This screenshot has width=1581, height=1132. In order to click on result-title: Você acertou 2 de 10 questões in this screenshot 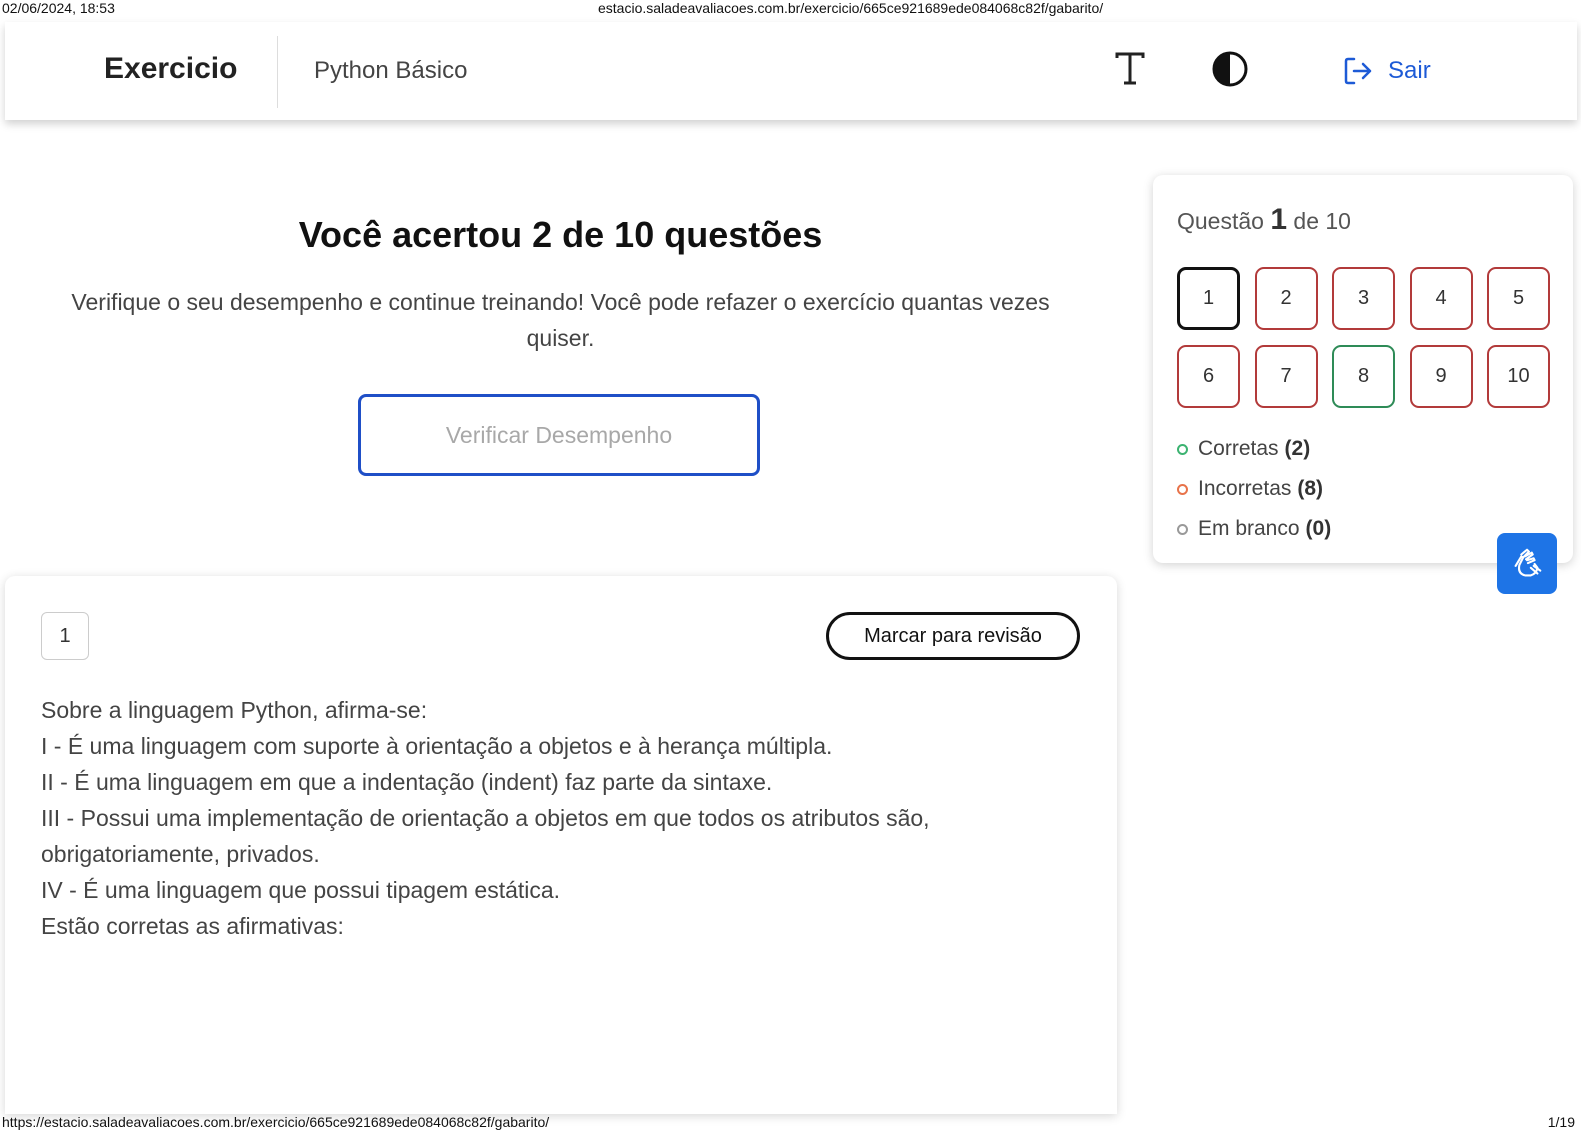, I will do `click(560, 234)`.